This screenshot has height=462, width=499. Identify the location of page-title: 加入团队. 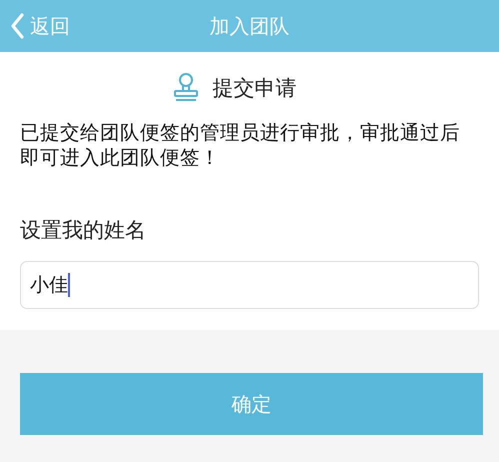
(250, 26).